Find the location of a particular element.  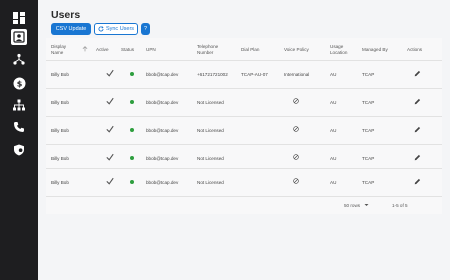

help-button: ? is located at coordinates (145, 29).